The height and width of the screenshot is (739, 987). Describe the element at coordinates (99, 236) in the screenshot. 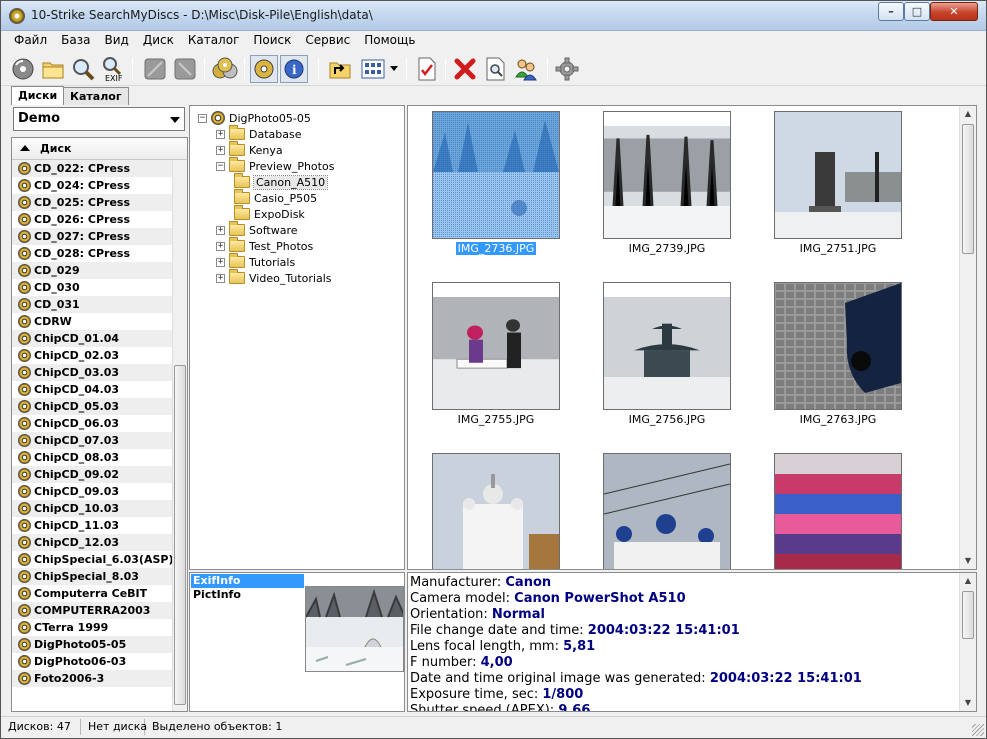

I see `disk-list-item: CD_027: CPress` at that location.